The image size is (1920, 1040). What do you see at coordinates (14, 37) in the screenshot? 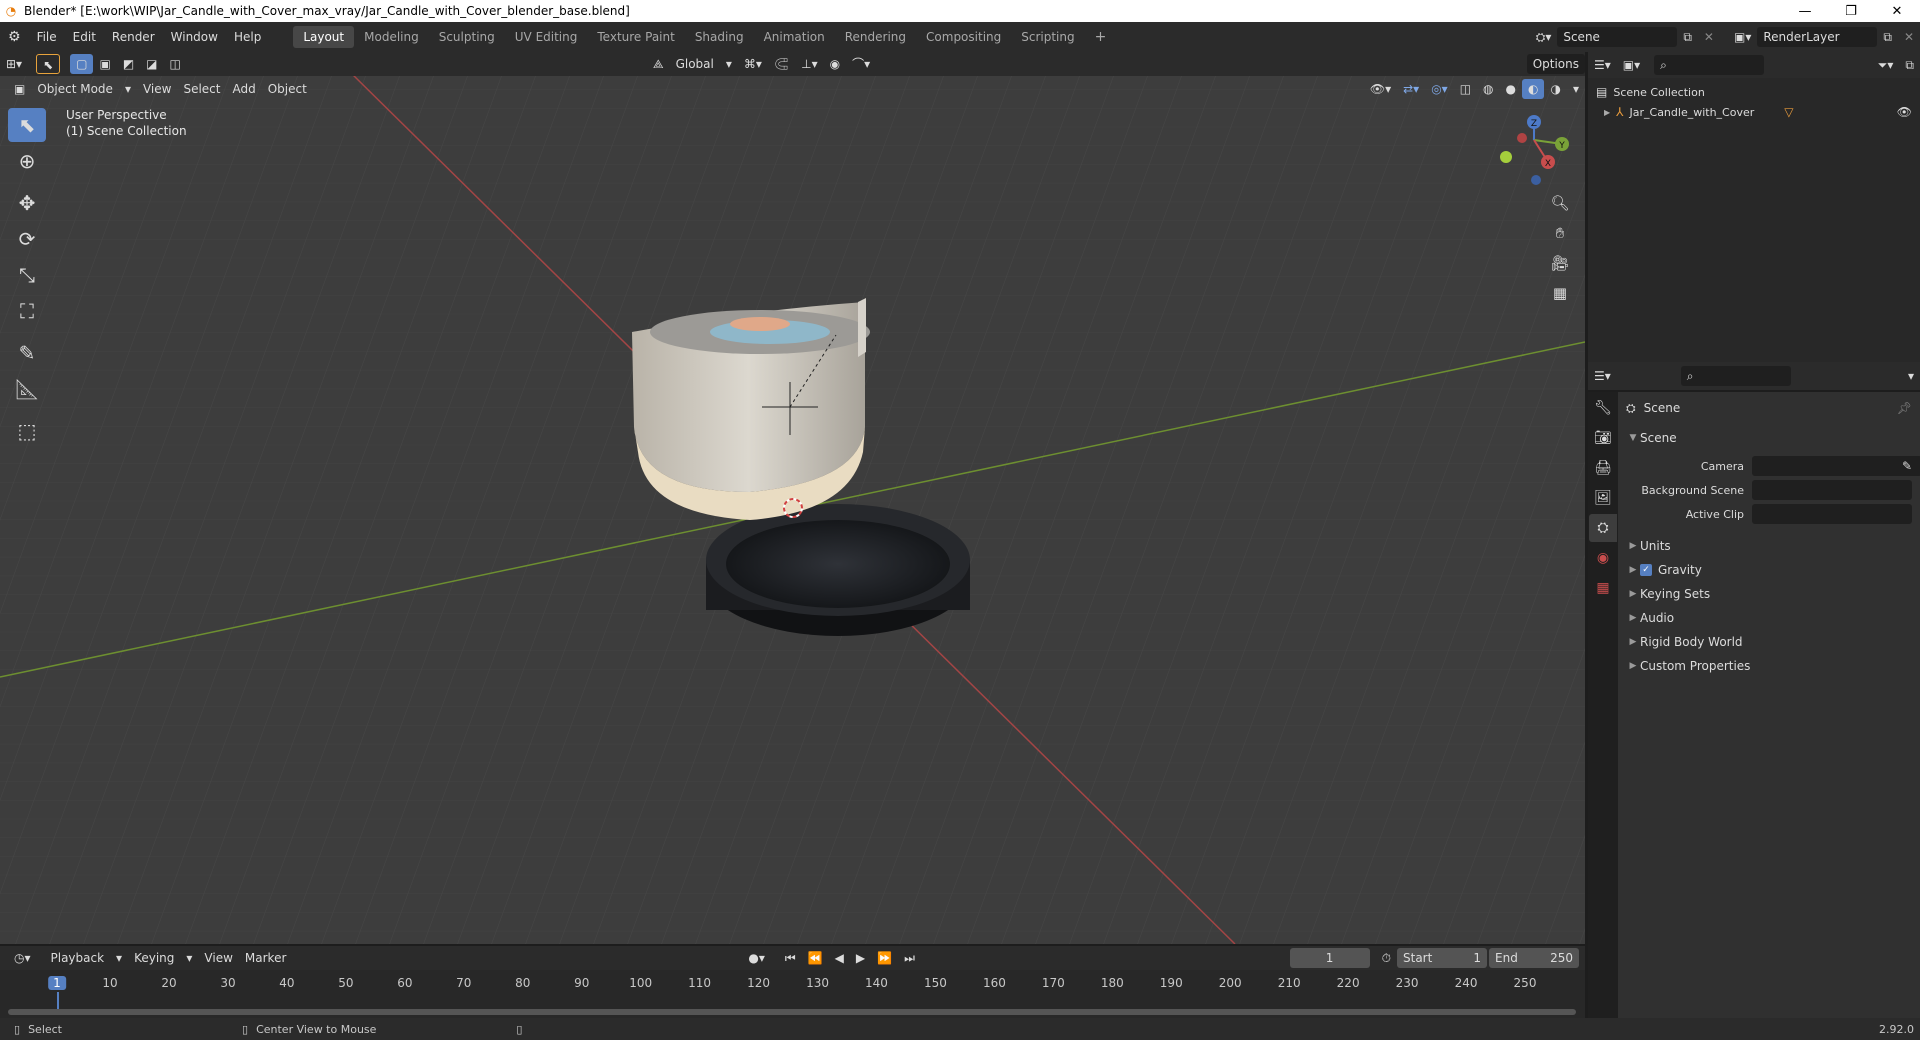
I see `blender-menu-icon: ⚙` at bounding box center [14, 37].